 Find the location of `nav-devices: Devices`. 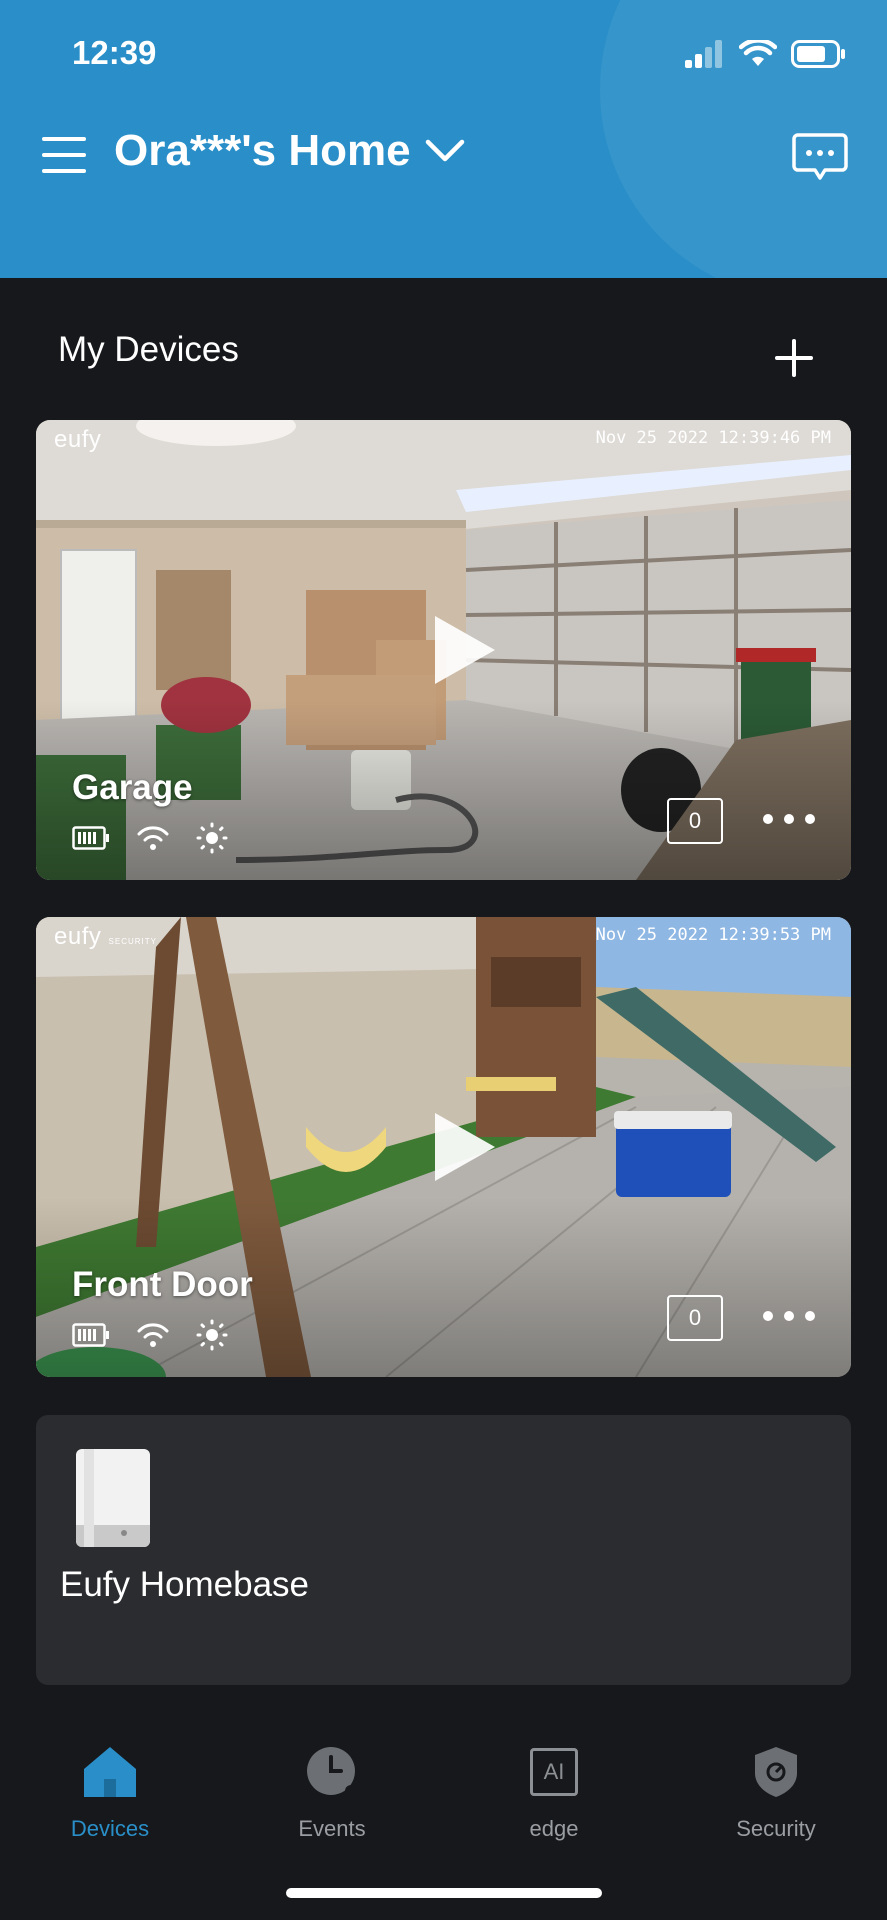

nav-devices: Devices is located at coordinates (110, 1793).